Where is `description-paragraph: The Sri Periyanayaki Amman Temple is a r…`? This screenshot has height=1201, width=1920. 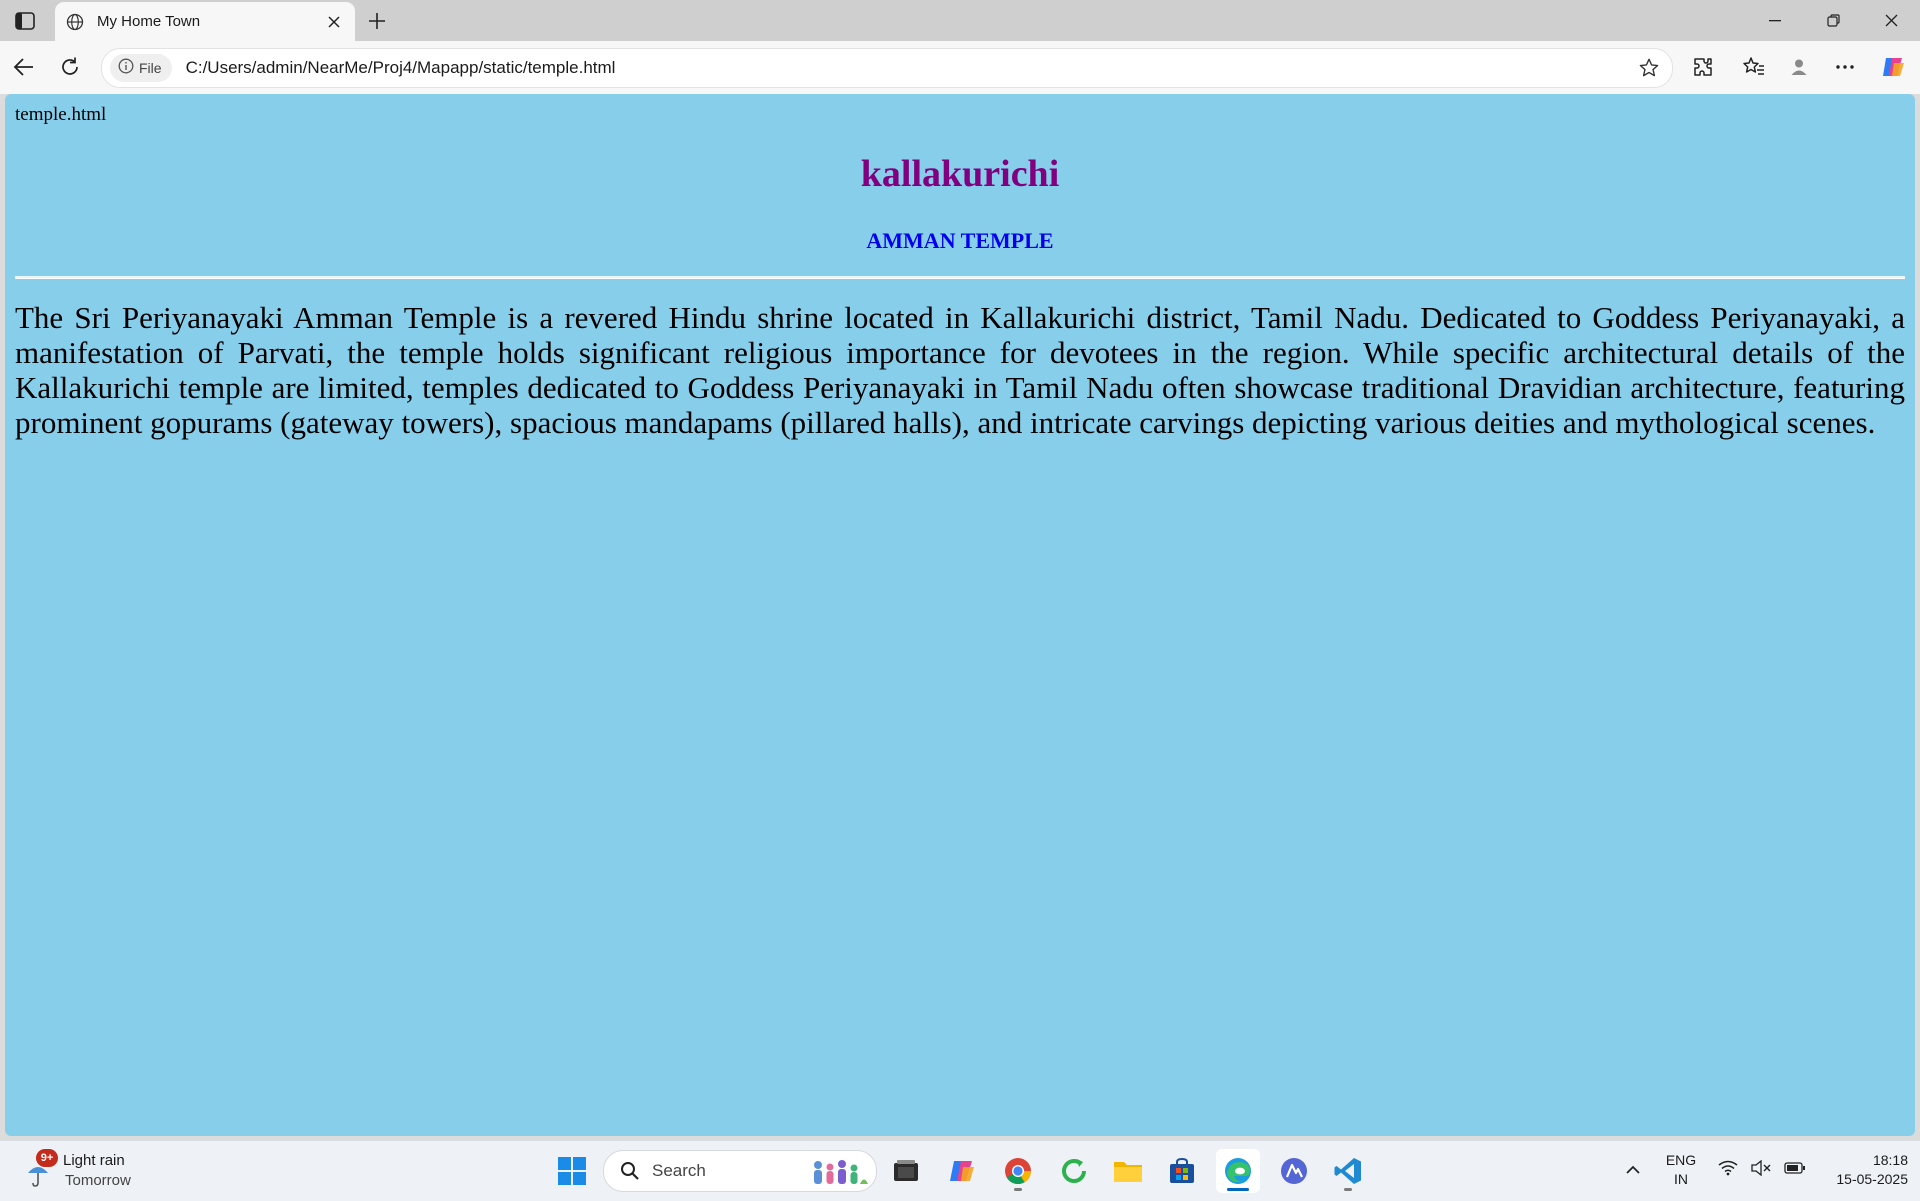 description-paragraph: The Sri Periyanayaki Amman Temple is a r… is located at coordinates (960, 370).